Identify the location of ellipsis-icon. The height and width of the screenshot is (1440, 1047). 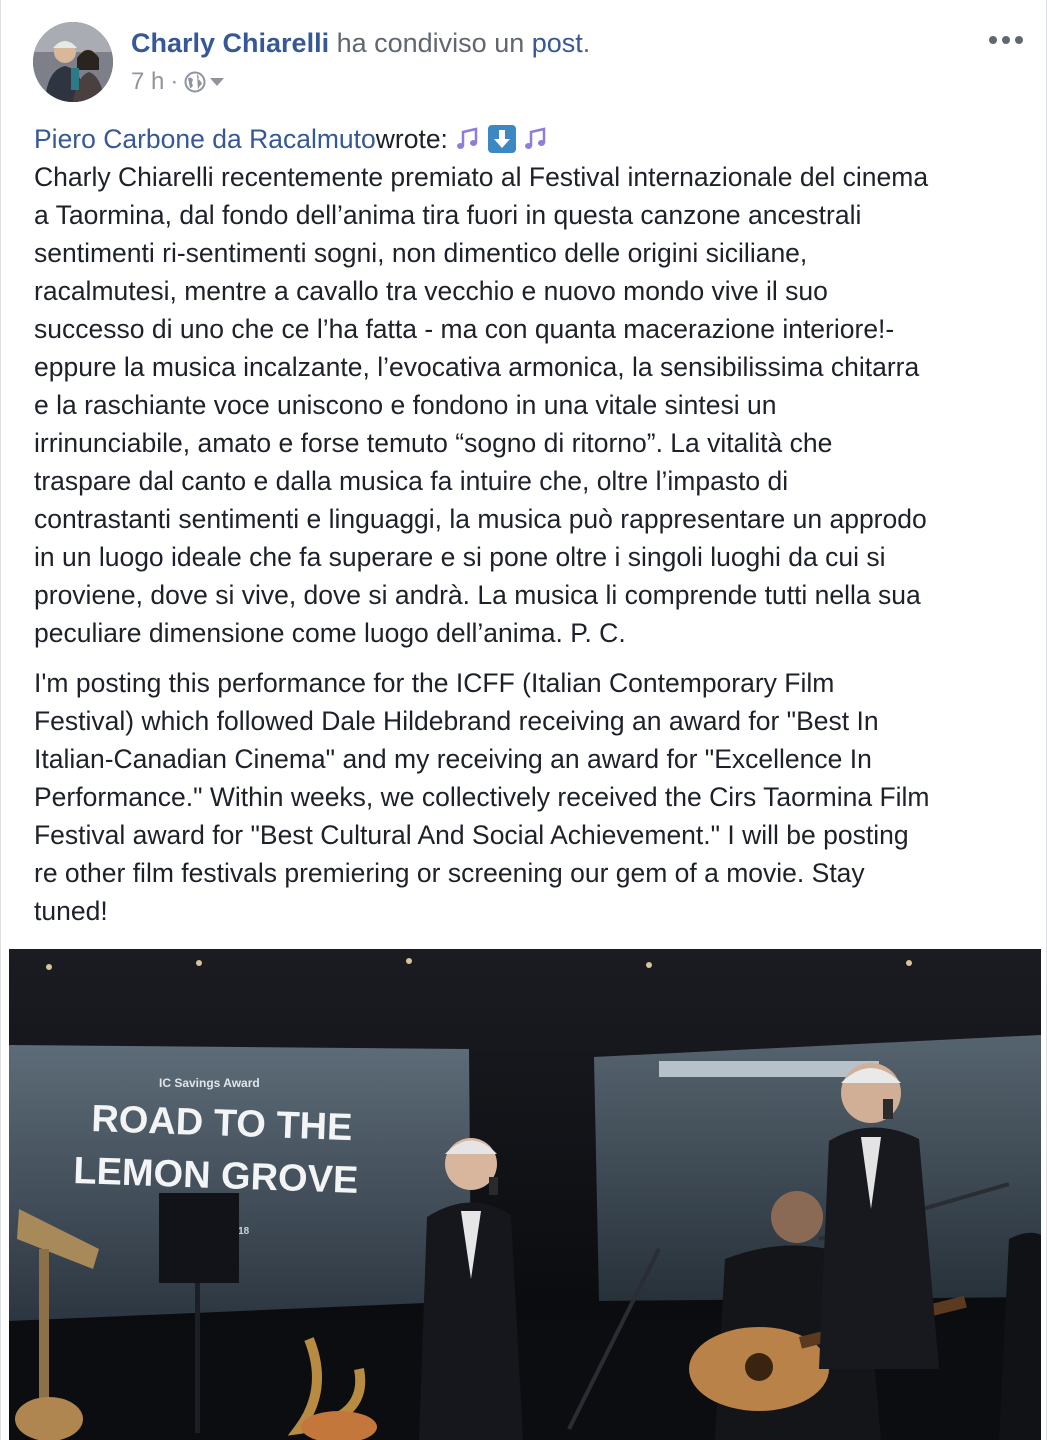
(1006, 40).